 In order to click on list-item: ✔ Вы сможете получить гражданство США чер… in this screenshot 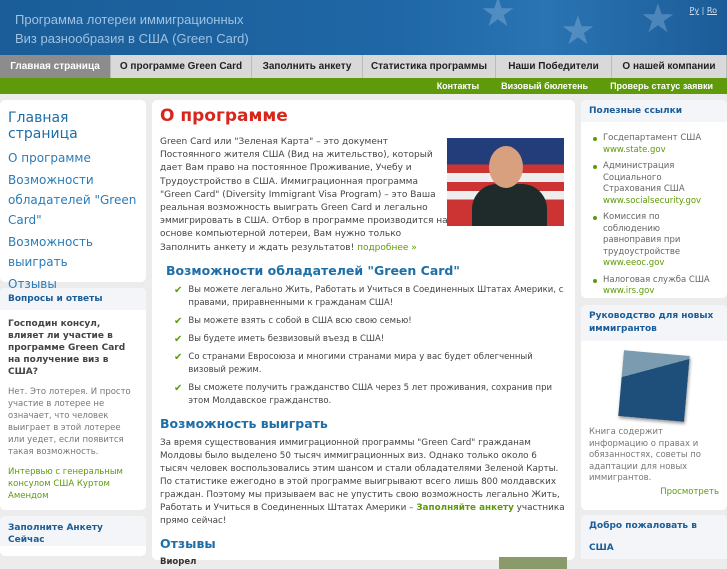, I will do `click(370, 395)`.